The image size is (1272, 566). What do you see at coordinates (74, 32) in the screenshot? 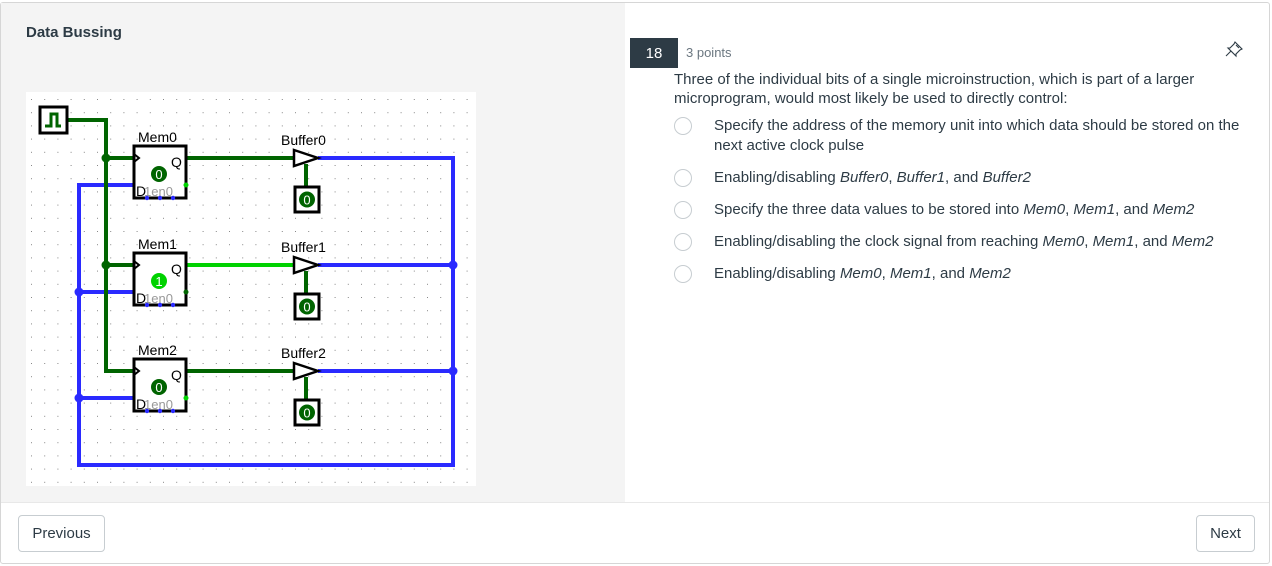
I see `stimulus-title: Data Bussing` at bounding box center [74, 32].